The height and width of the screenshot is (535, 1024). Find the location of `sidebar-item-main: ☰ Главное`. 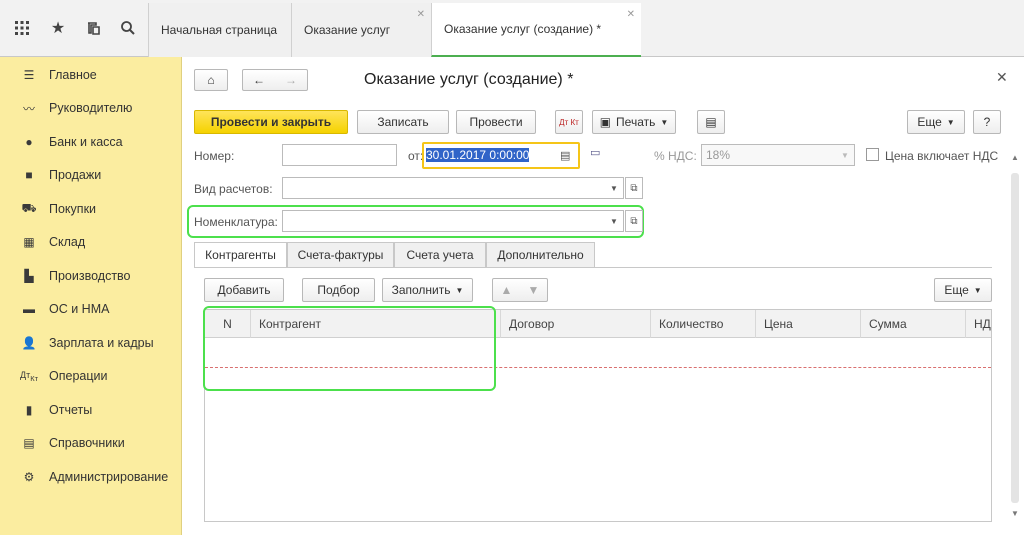

sidebar-item-main: ☰ Главное is located at coordinates (91, 75).